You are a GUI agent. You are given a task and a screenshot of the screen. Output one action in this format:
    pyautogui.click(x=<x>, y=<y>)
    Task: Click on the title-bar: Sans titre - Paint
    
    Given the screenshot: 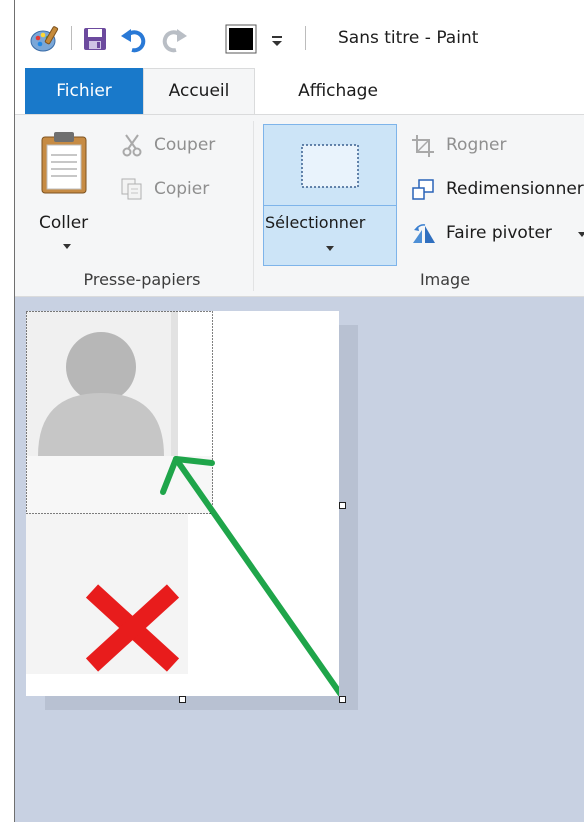 What is the action you would take?
    pyautogui.click(x=299, y=34)
    